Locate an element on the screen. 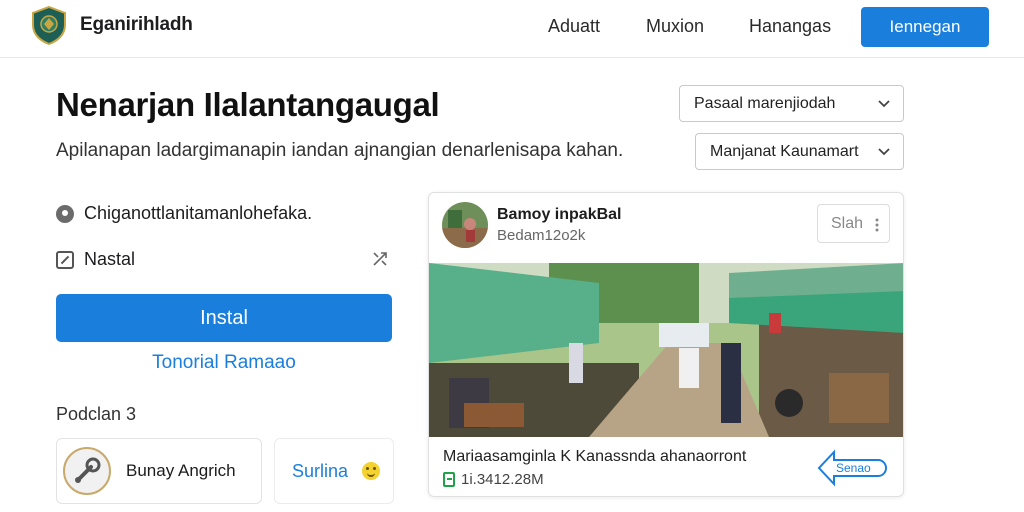  edit-checkbox-icon is located at coordinates (65, 259).